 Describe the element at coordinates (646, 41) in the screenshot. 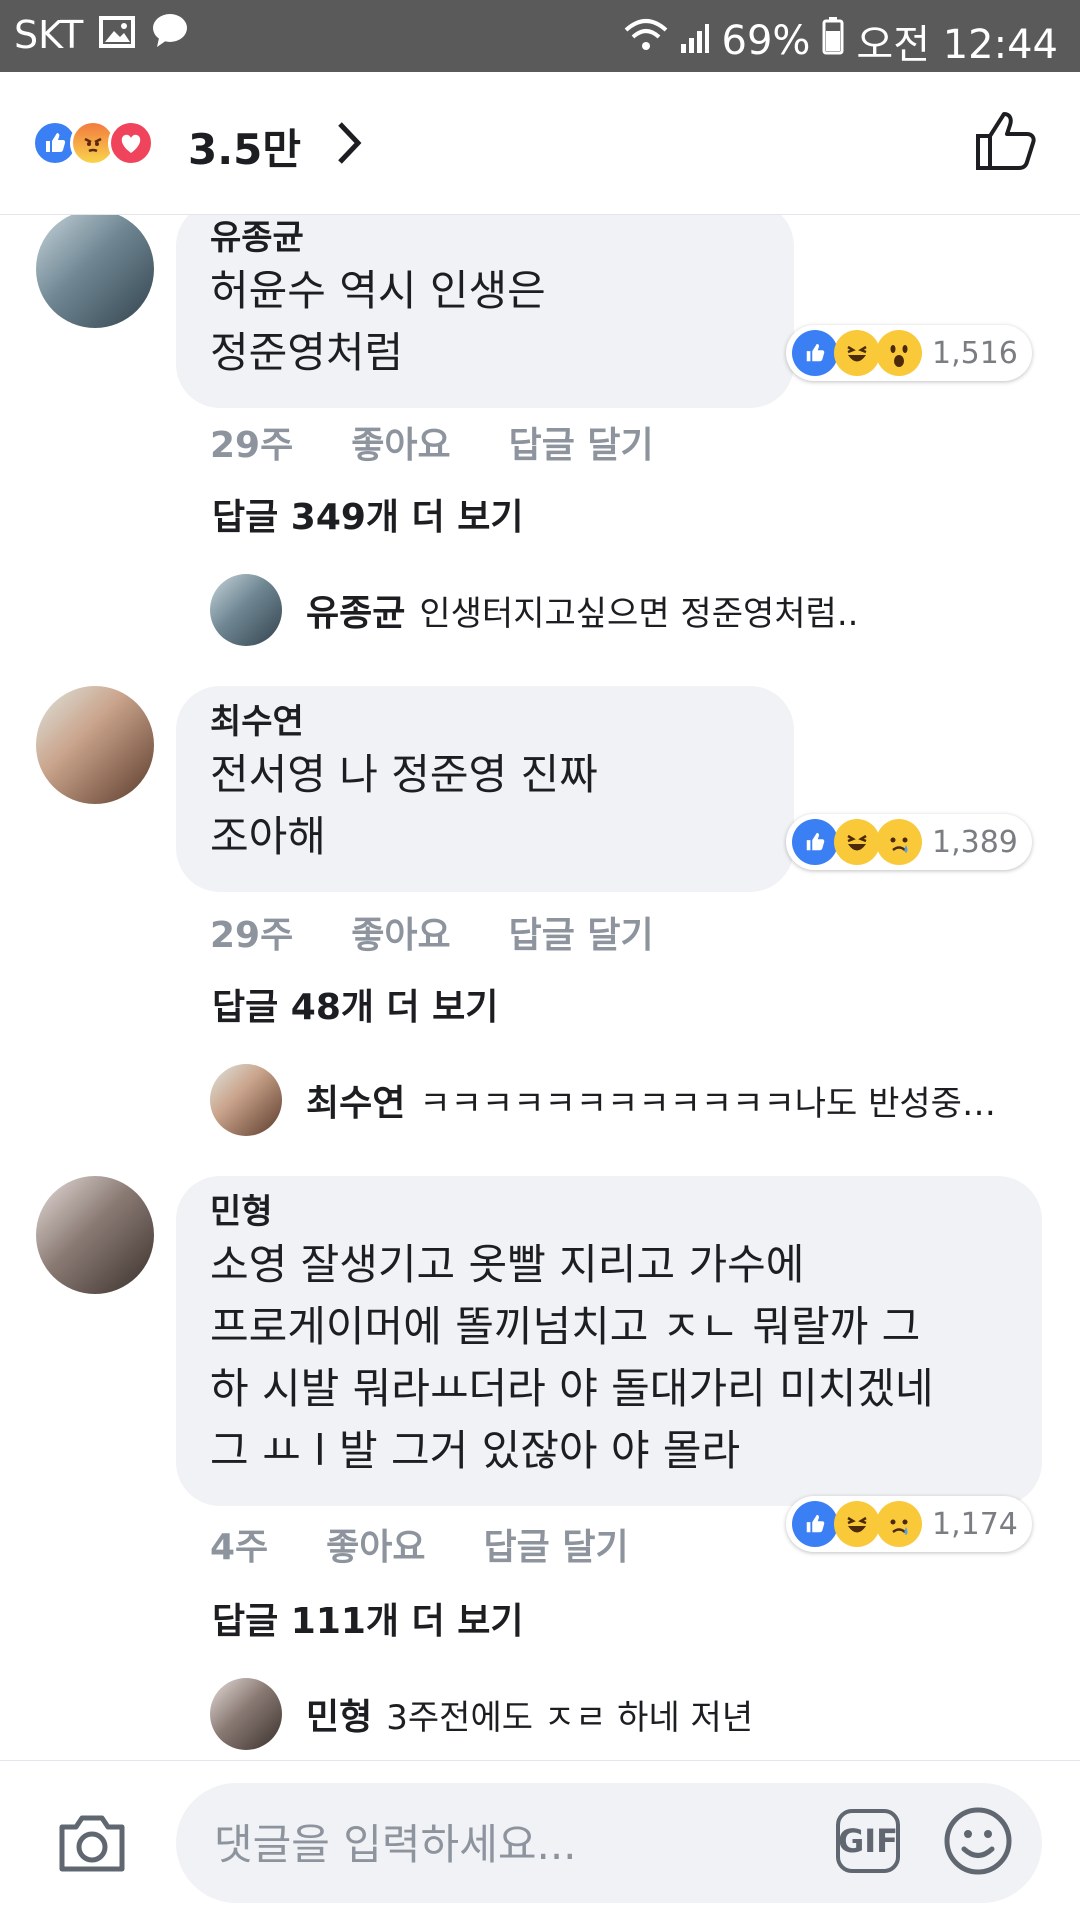

I see `wifi-icon` at that location.